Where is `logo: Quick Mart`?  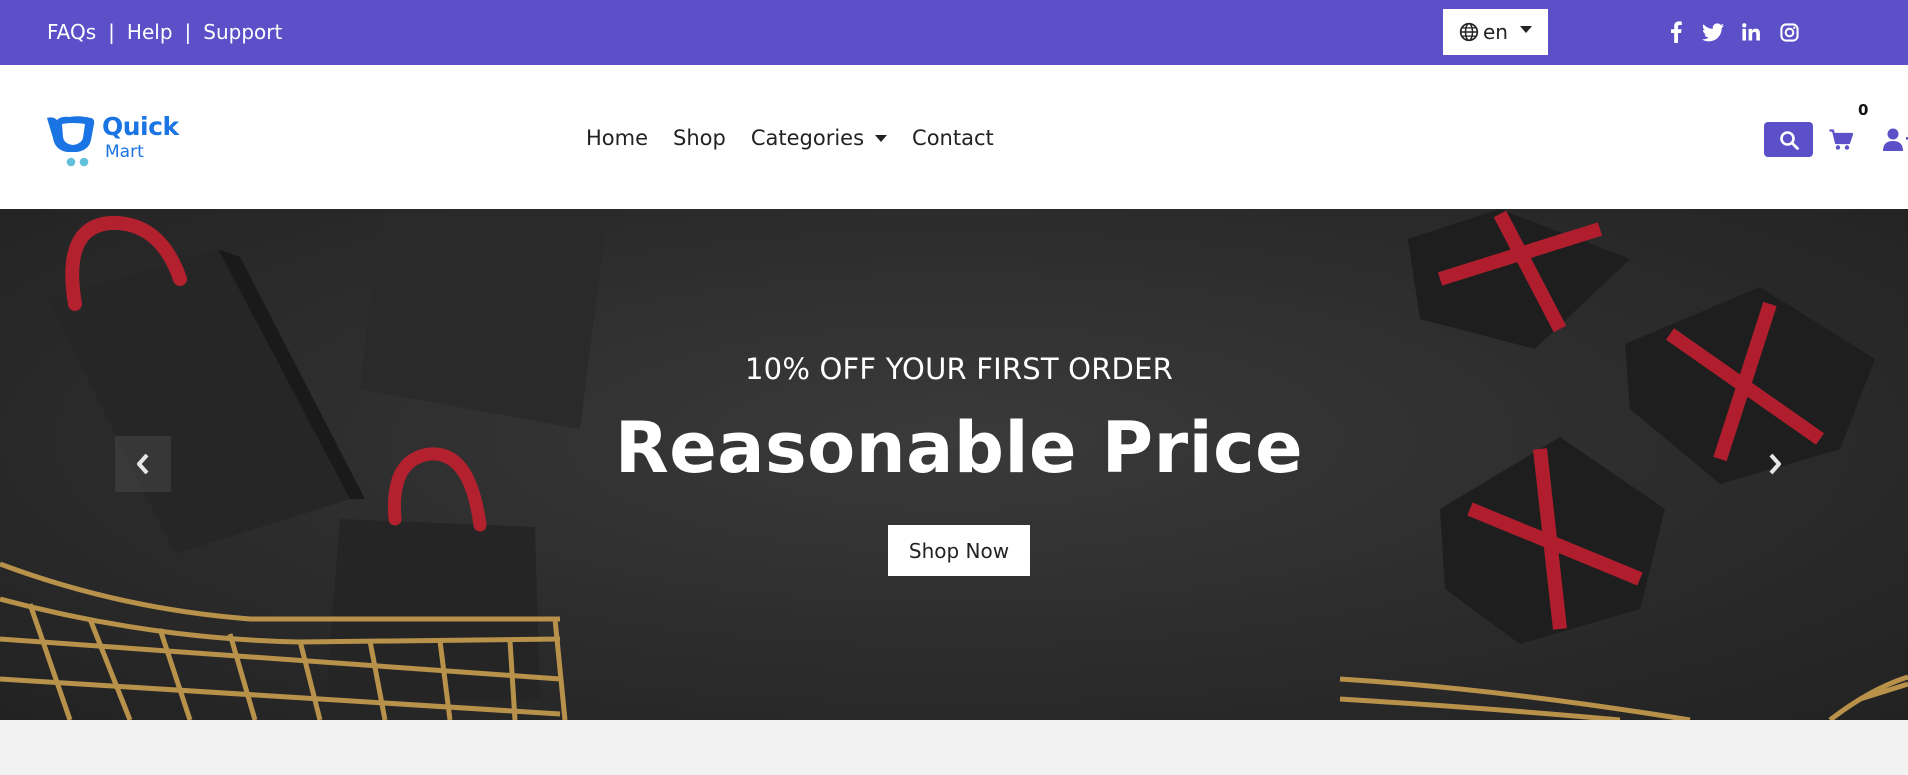 logo: Quick Mart is located at coordinates (115, 142).